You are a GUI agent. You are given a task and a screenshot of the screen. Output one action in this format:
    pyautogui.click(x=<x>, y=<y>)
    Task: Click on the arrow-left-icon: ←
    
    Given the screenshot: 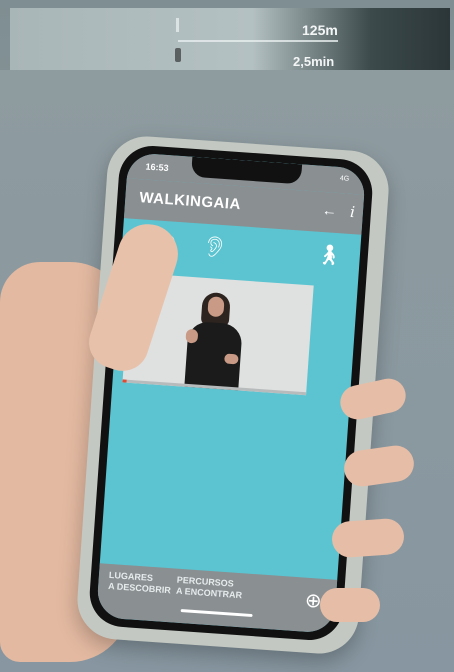 What is the action you would take?
    pyautogui.click(x=329, y=211)
    